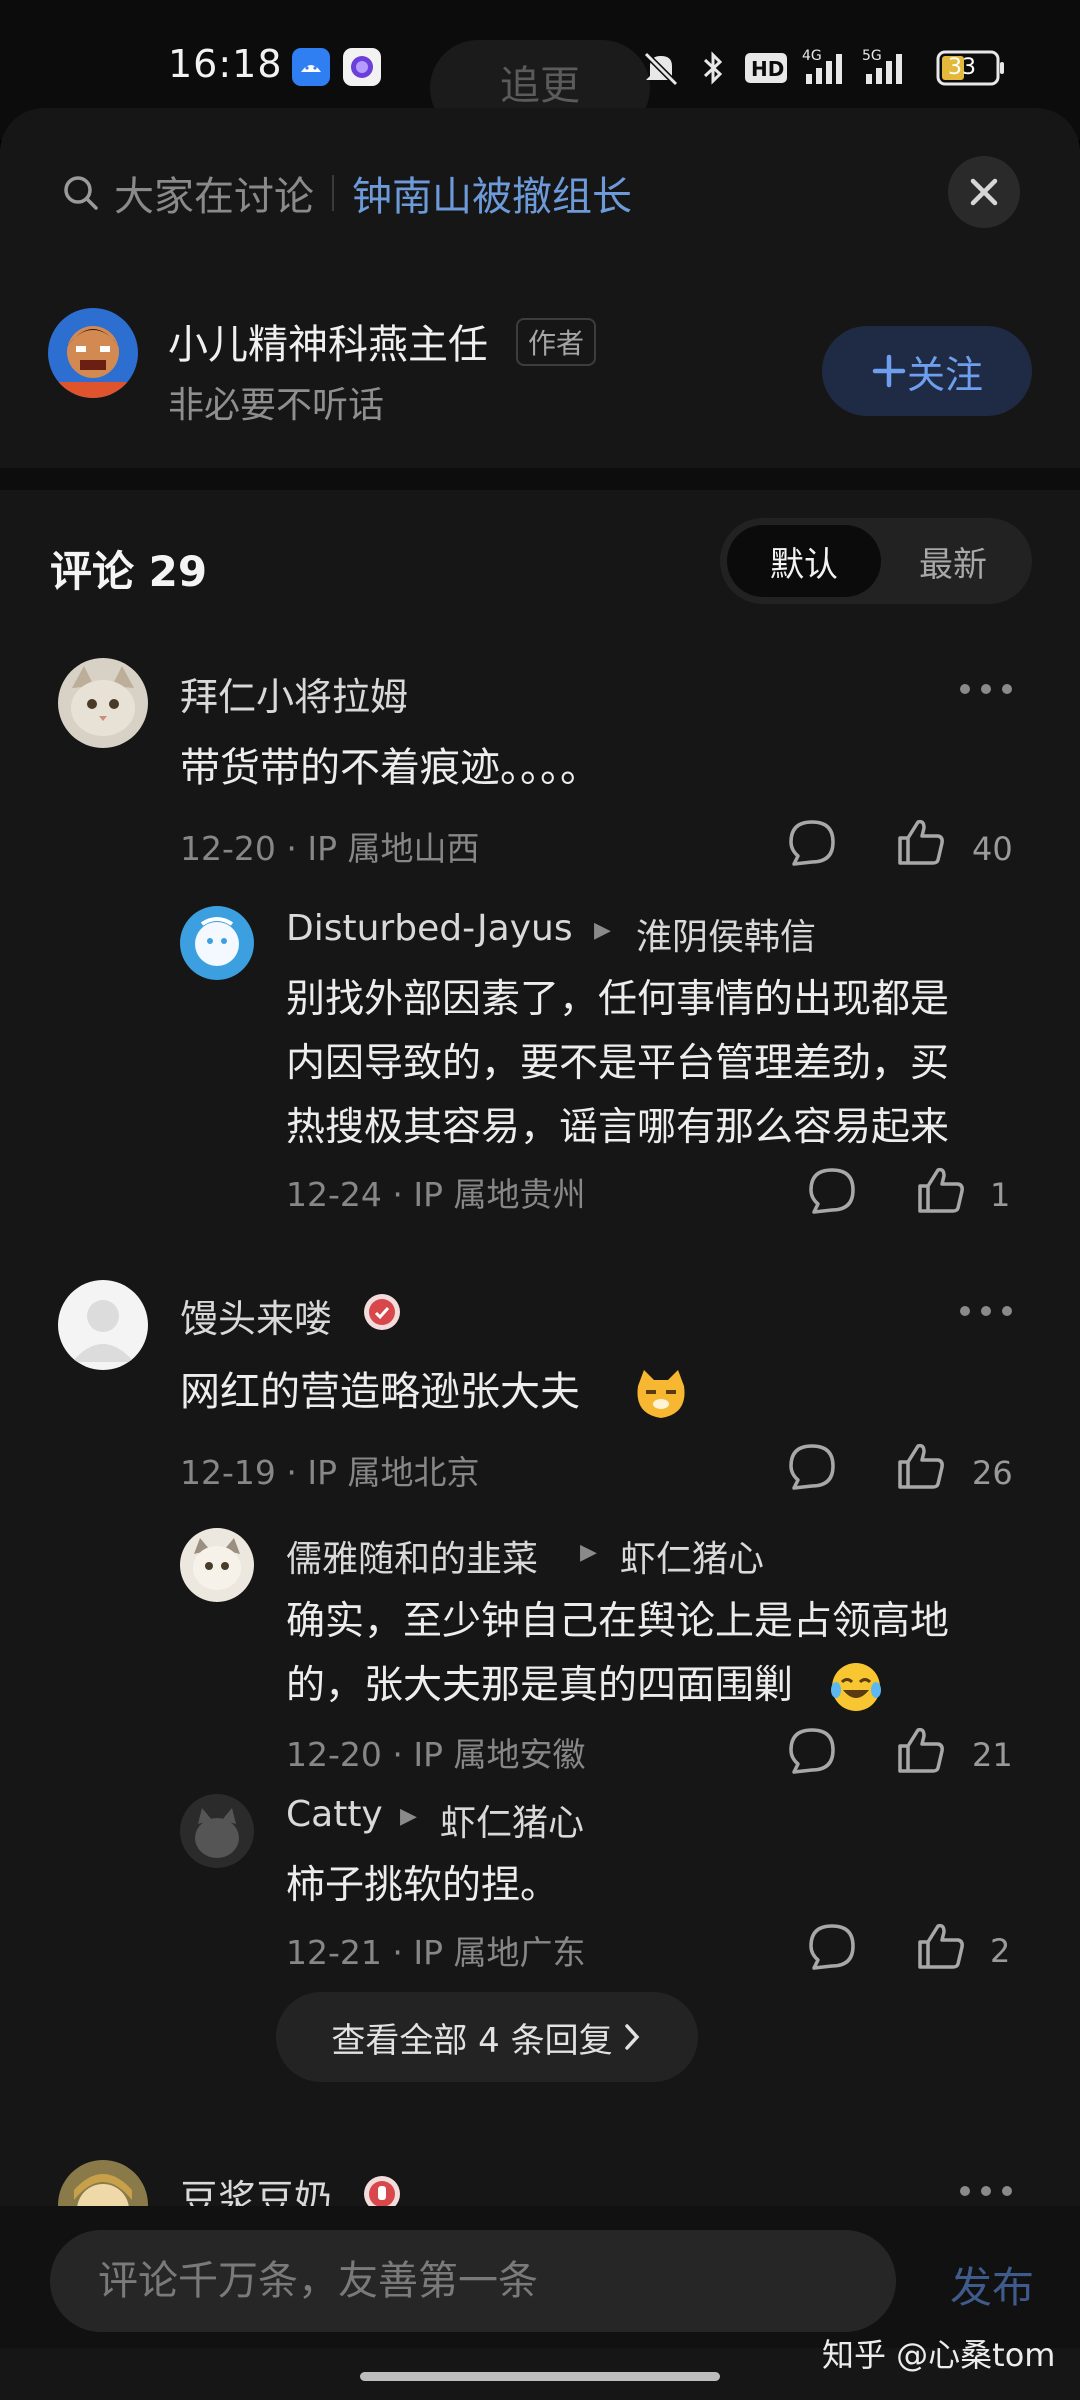  I want to click on assistant-app-icon, so click(362, 67).